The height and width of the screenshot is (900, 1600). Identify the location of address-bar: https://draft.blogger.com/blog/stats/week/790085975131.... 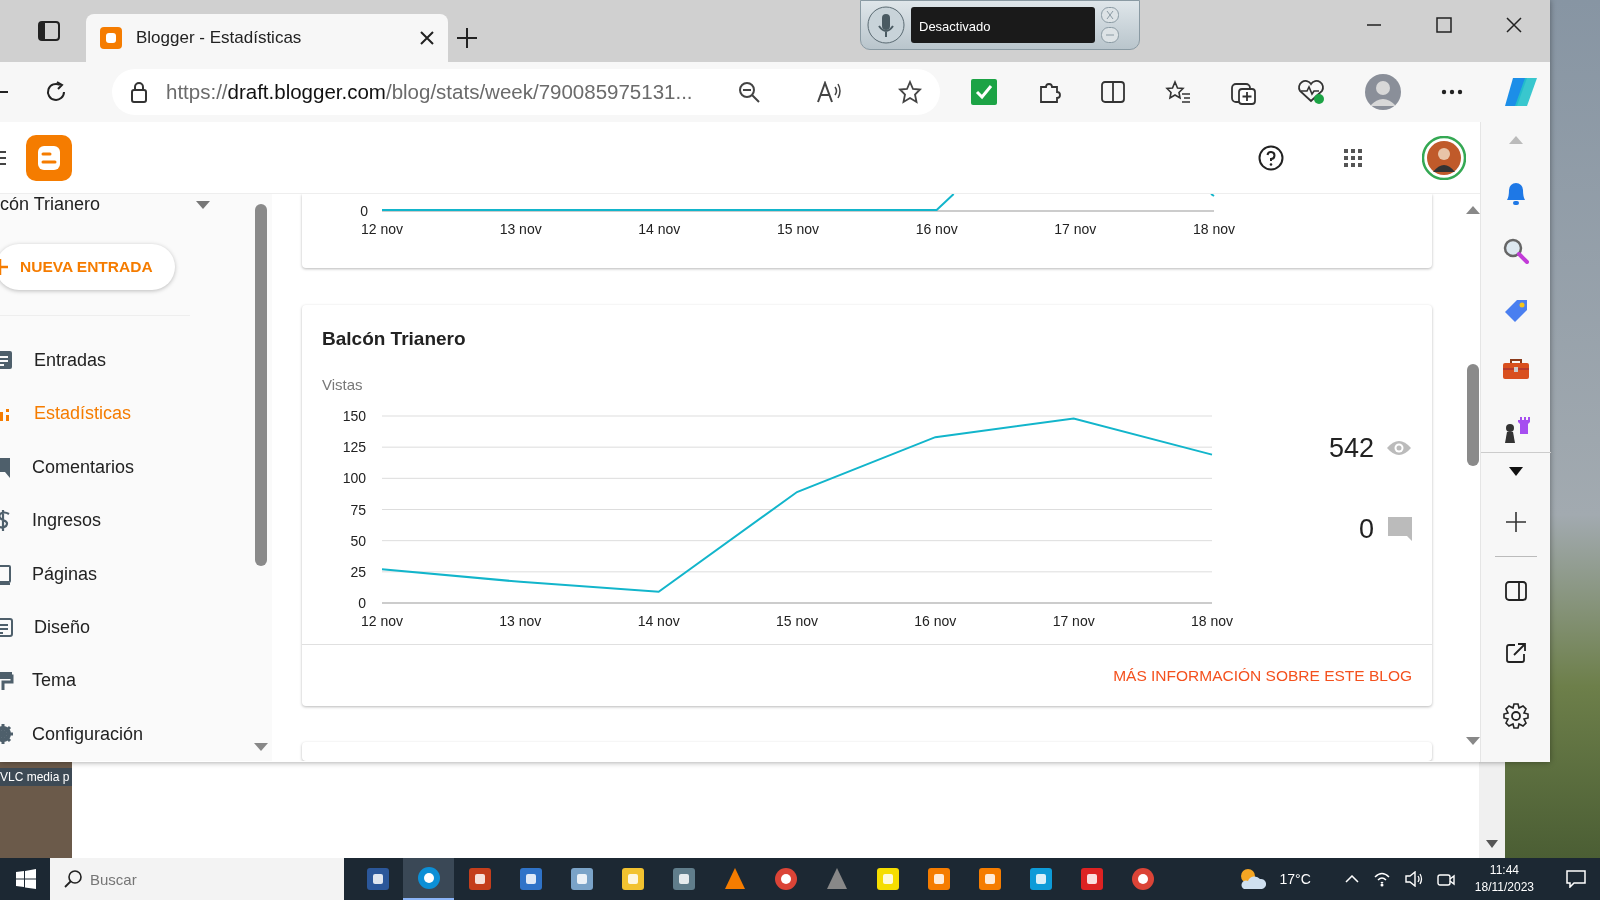
(526, 92).